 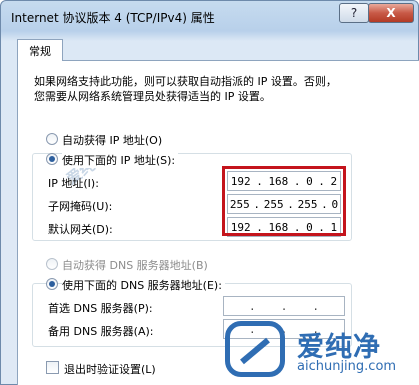 I want to click on radio-auto-dns, so click(x=52, y=264).